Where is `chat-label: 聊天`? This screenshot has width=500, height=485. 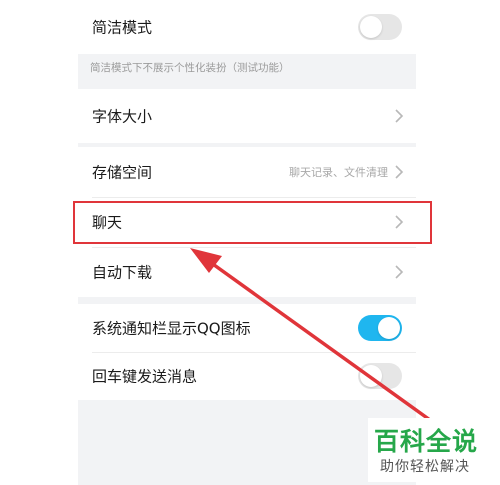 chat-label: 聊天 is located at coordinates (107, 222).